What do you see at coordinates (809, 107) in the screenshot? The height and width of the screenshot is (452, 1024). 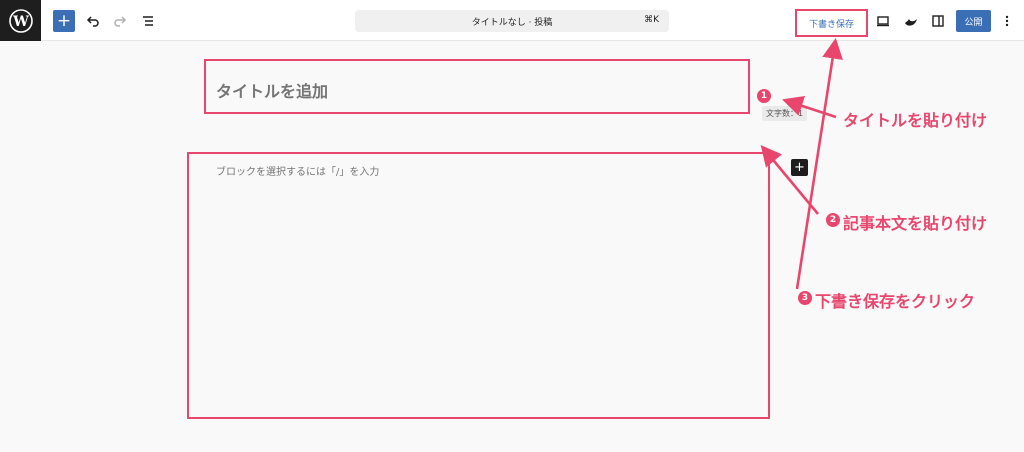 I see `arrow-to-title` at bounding box center [809, 107].